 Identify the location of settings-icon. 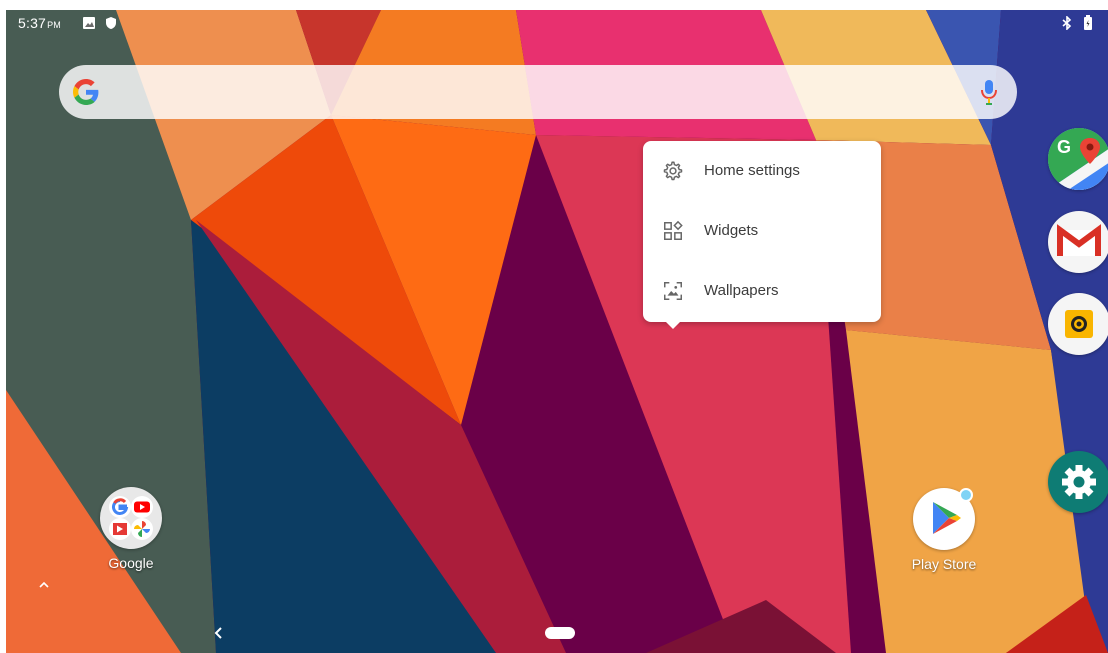
(1079, 482).